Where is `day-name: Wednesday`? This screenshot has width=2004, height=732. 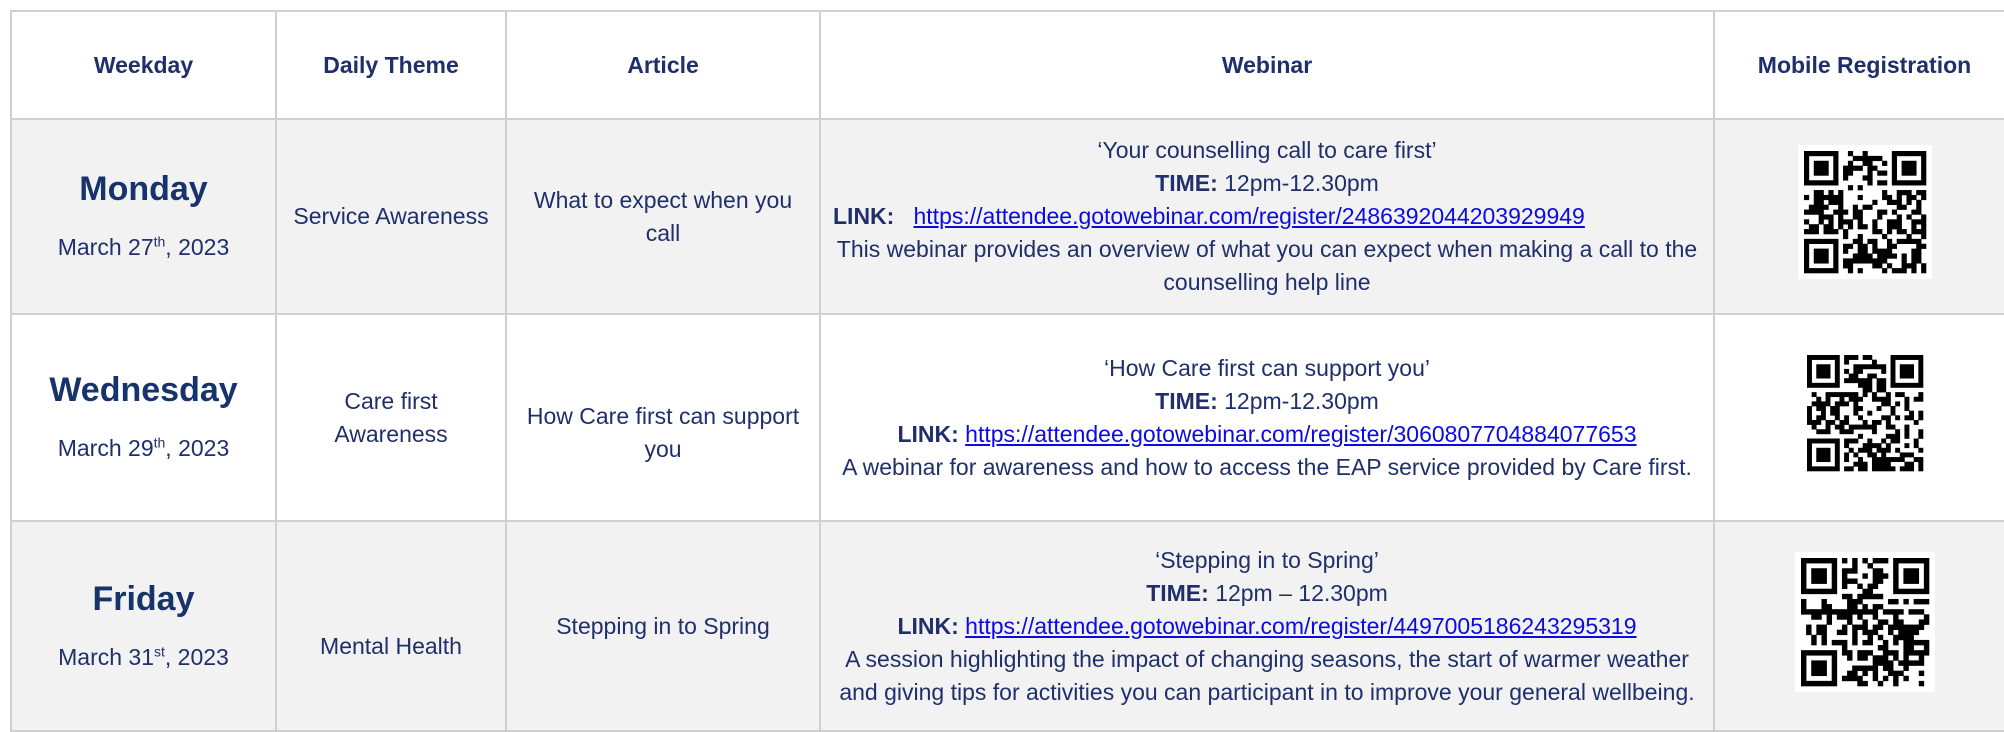
day-name: Wednesday is located at coordinates (143, 390).